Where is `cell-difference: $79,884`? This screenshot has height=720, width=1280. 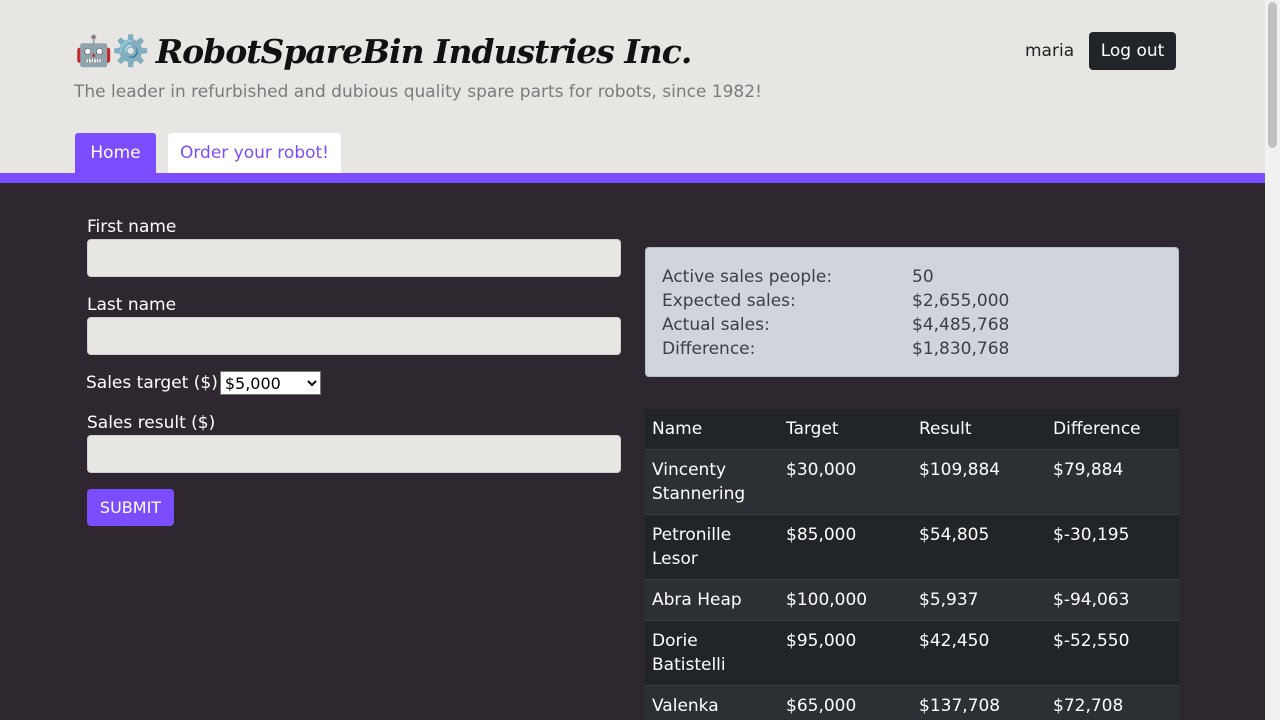
cell-difference: $79,884 is located at coordinates (1088, 470).